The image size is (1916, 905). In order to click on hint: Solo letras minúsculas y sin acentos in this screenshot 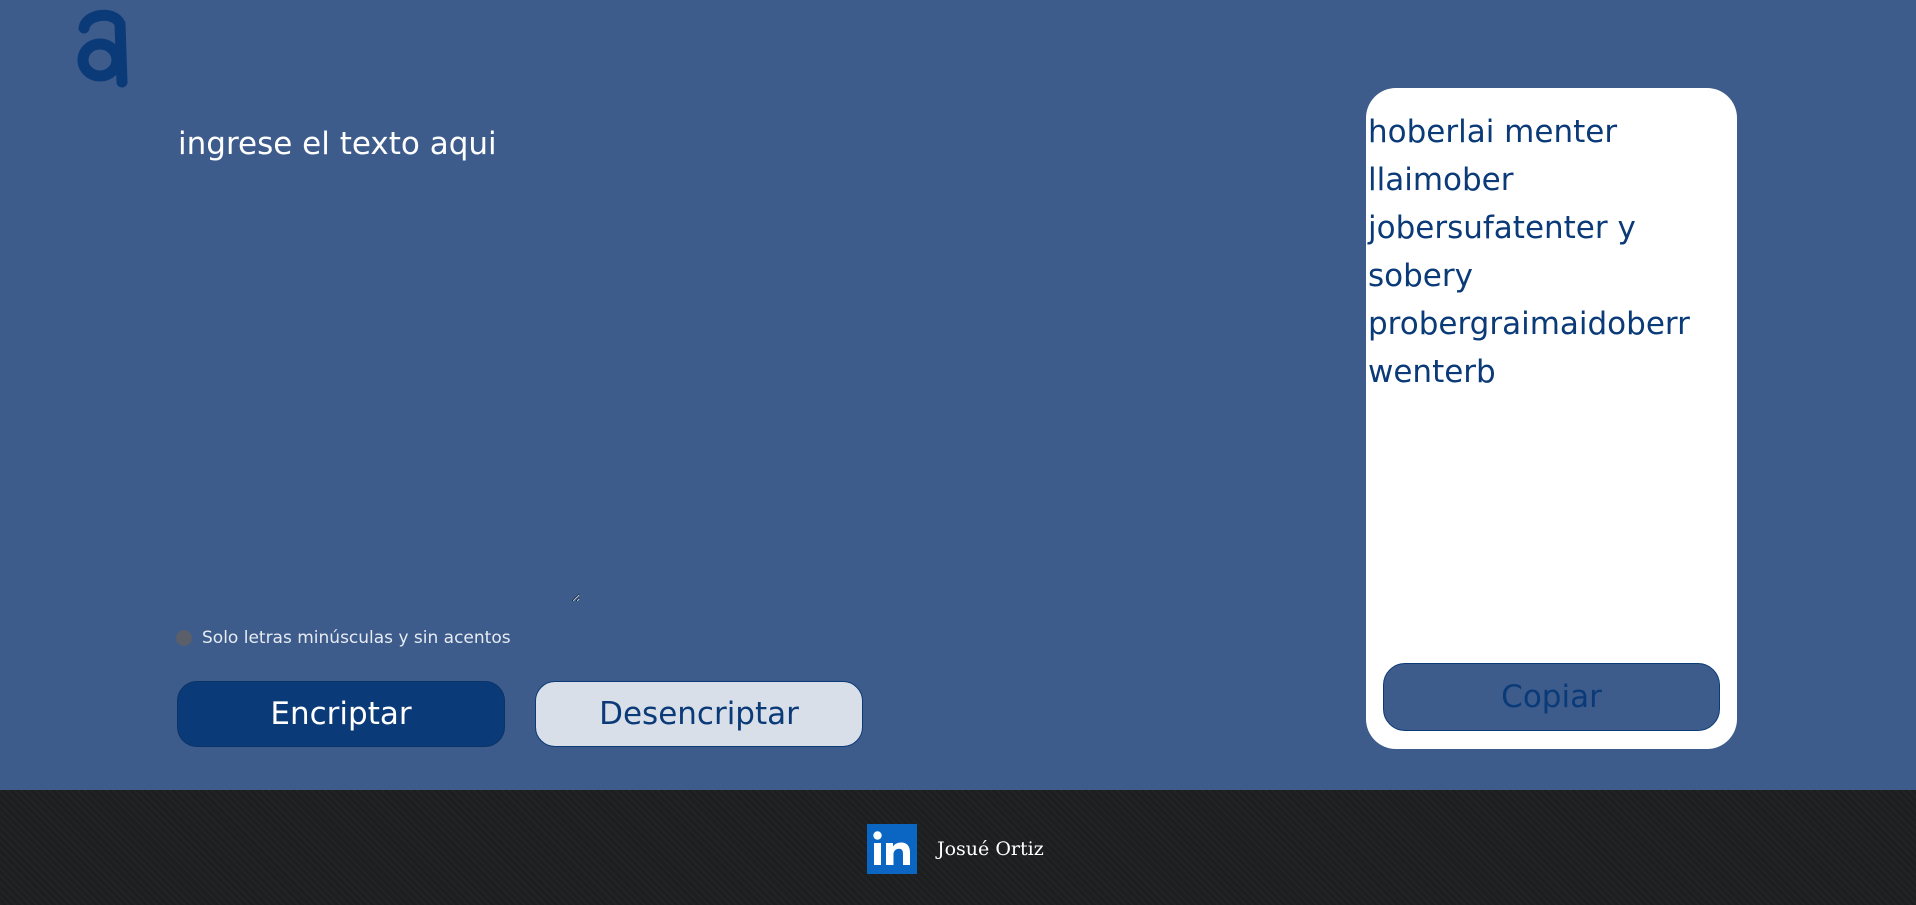, I will do `click(343, 638)`.